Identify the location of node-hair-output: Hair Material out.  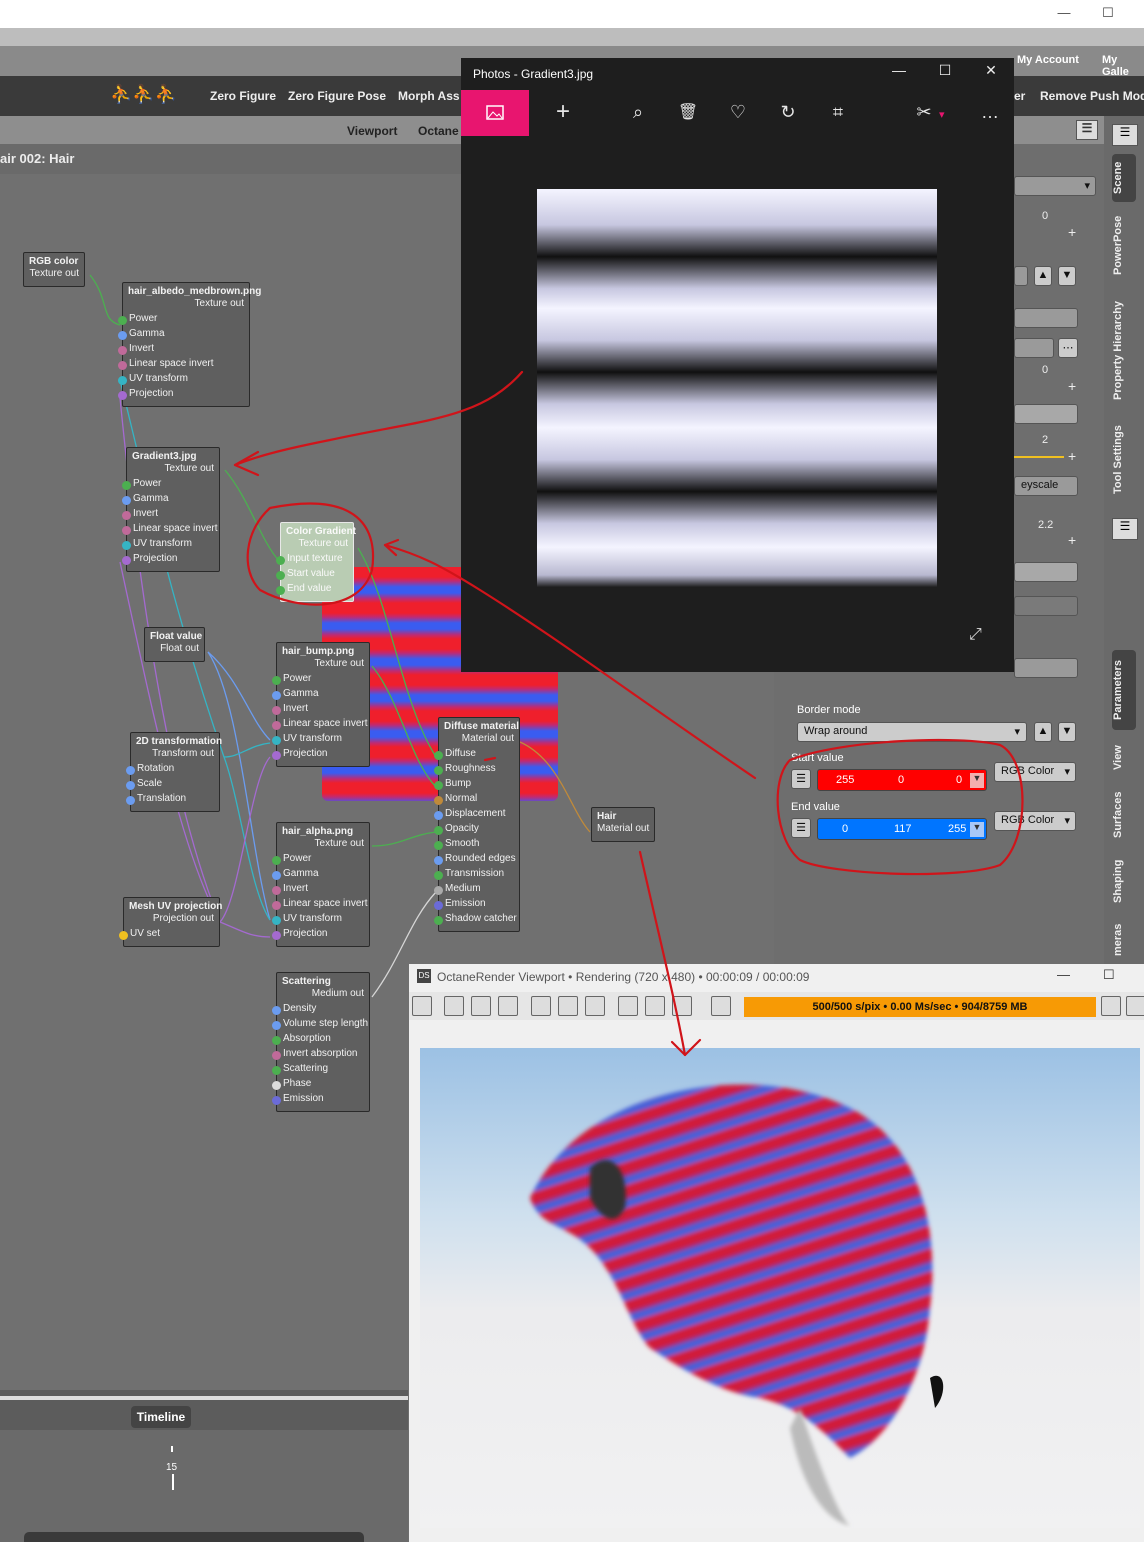
(623, 824).